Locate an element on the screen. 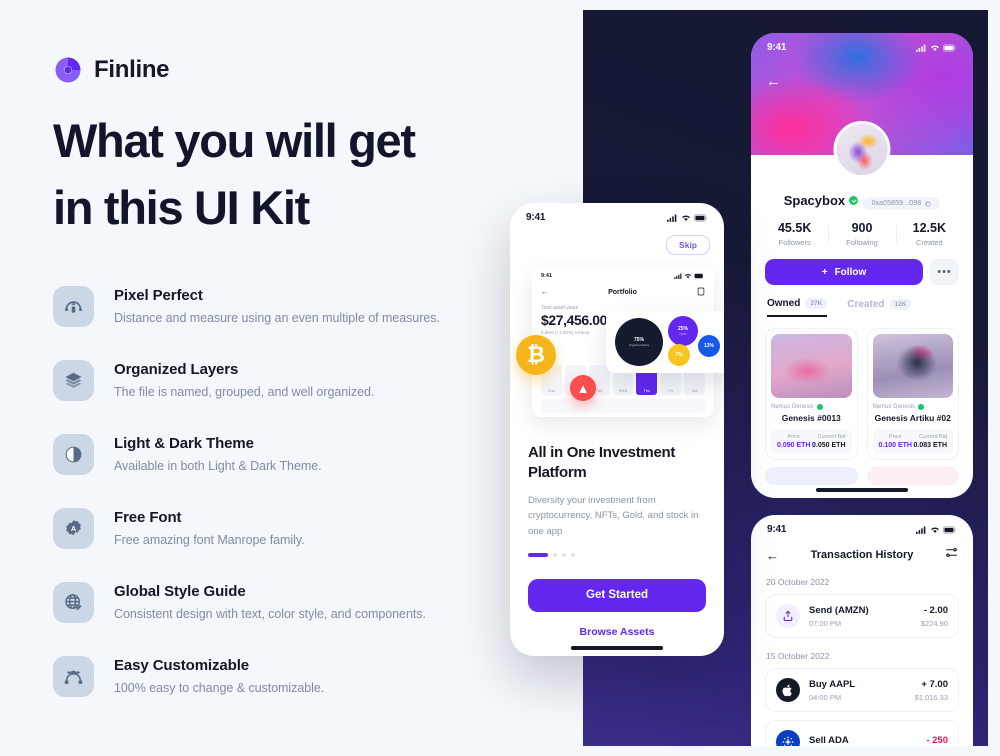  stat-following: 900 Following is located at coordinates (861, 234).